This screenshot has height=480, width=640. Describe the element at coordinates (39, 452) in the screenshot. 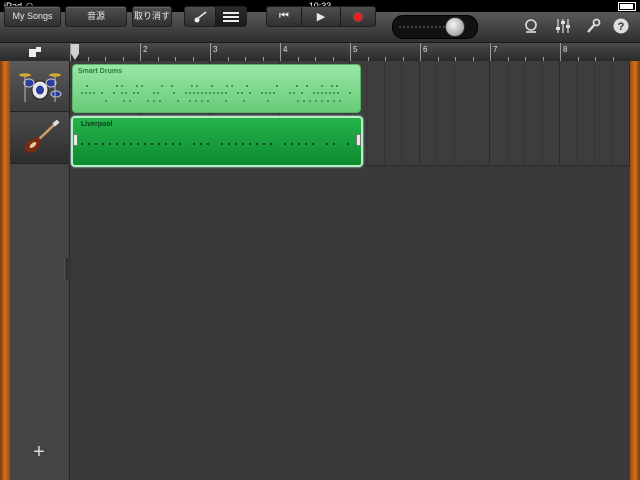

I see `add-track-button: +` at that location.